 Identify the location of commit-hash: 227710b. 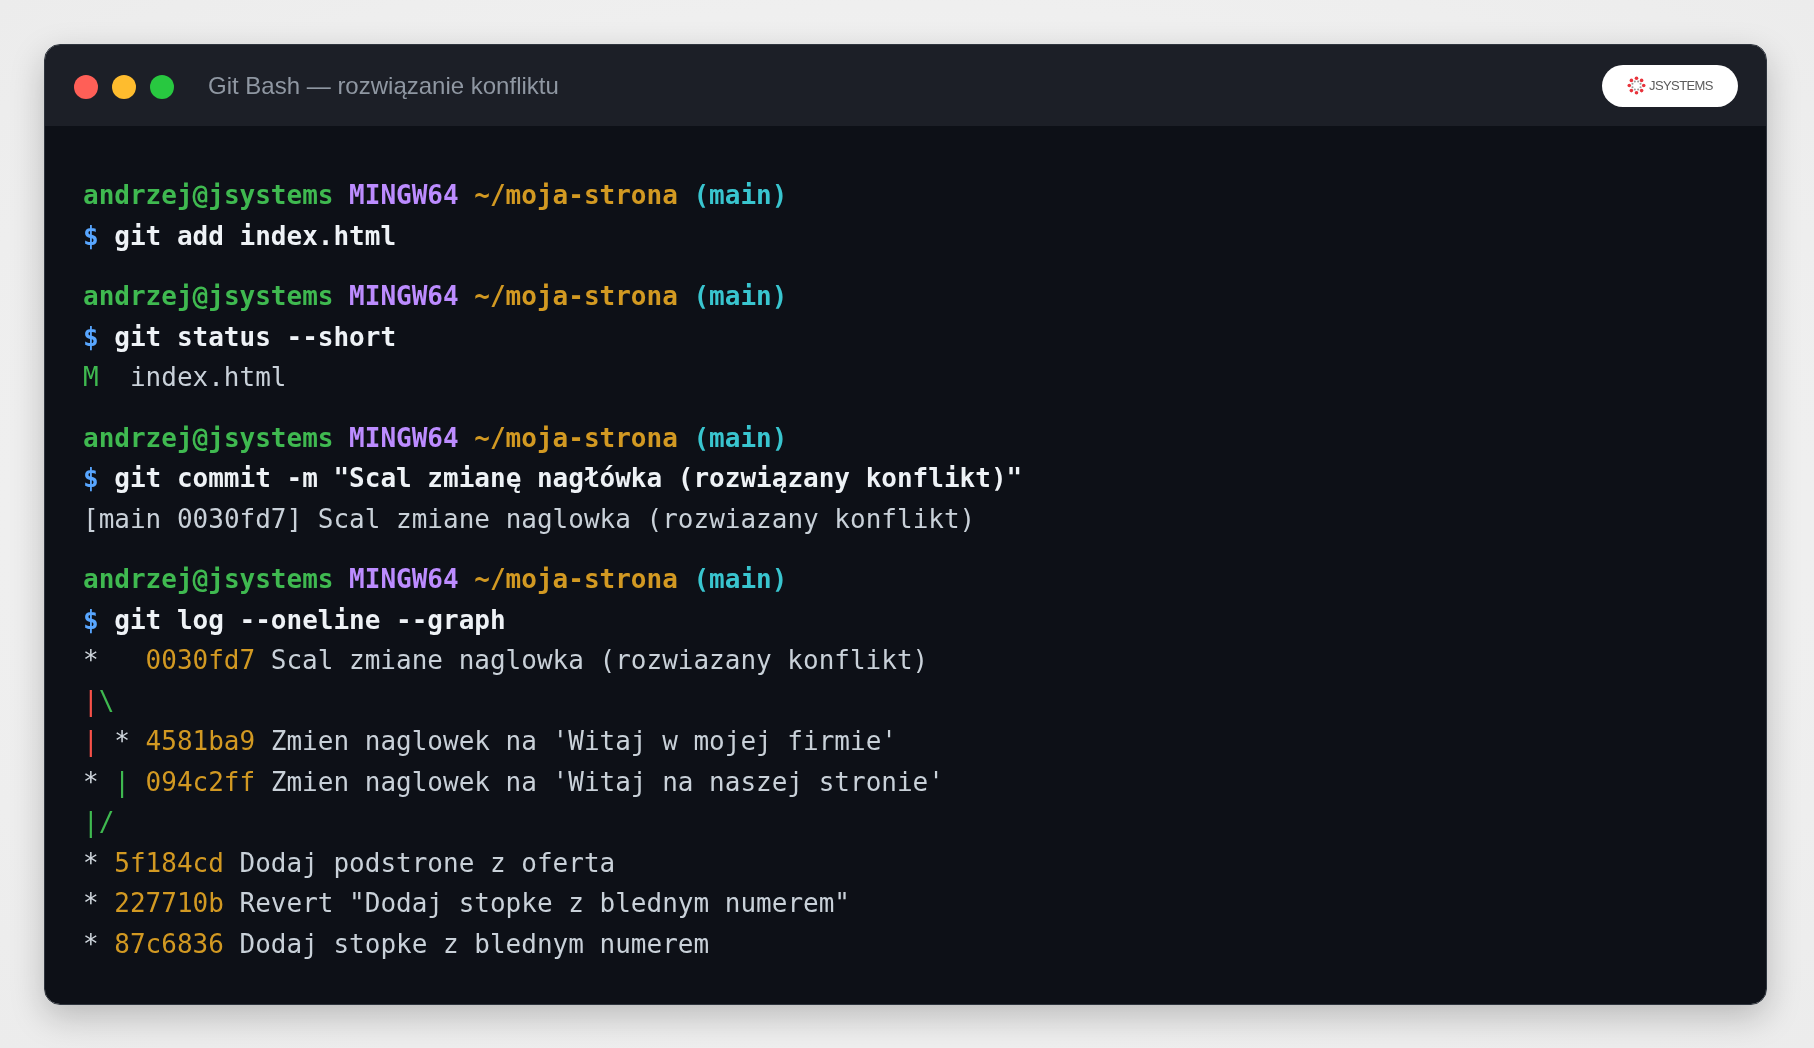
(169, 903).